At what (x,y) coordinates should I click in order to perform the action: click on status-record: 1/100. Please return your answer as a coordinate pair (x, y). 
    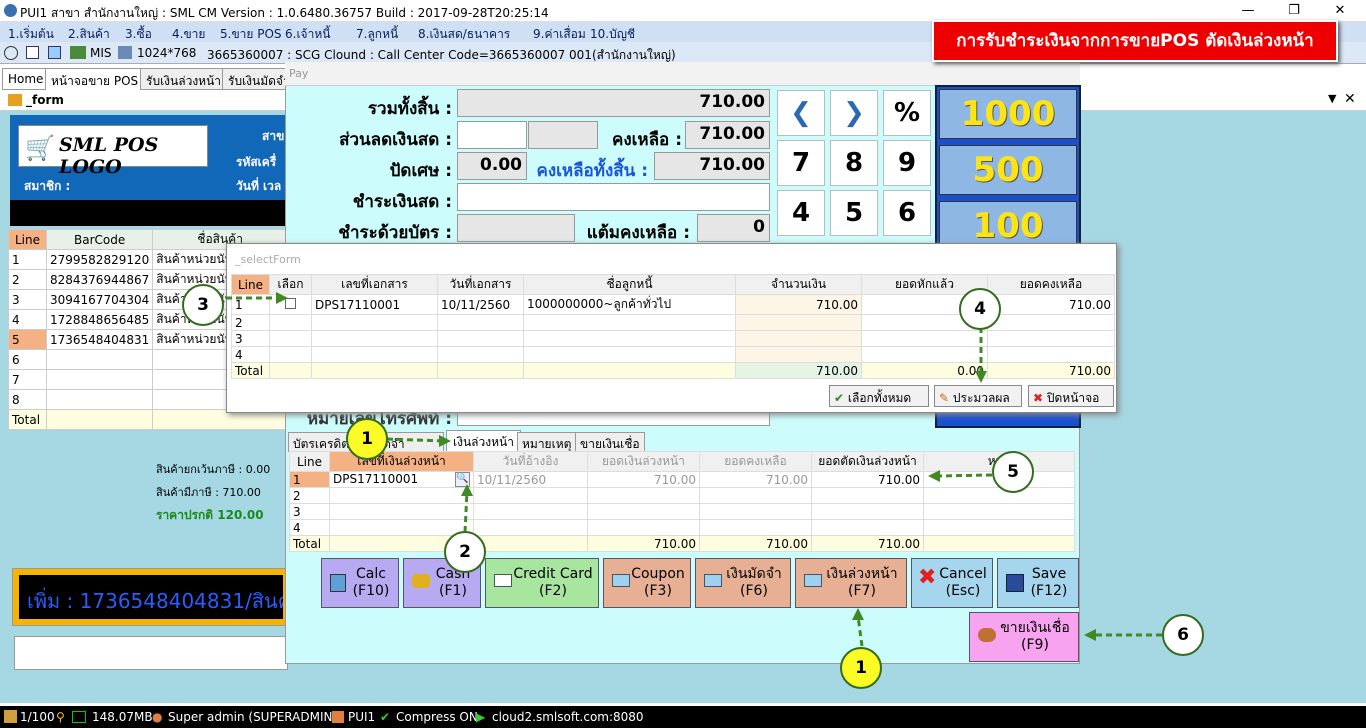
    Looking at the image, I should click on (37, 717).